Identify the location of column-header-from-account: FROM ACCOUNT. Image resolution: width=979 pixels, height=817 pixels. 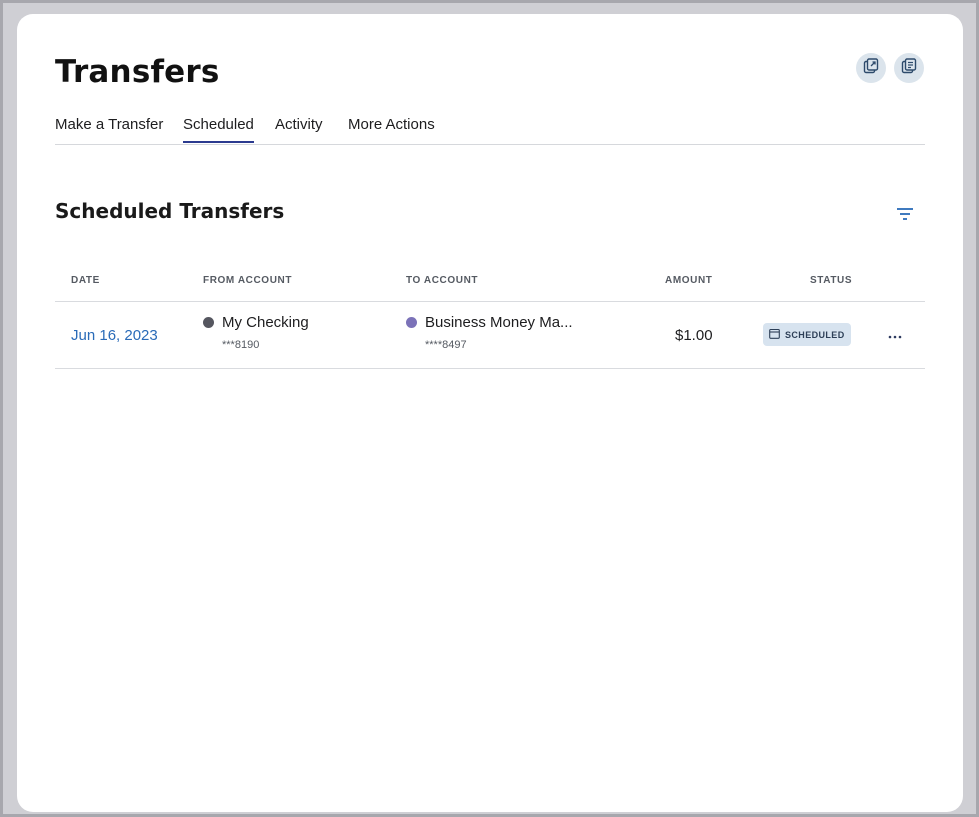
(248, 280).